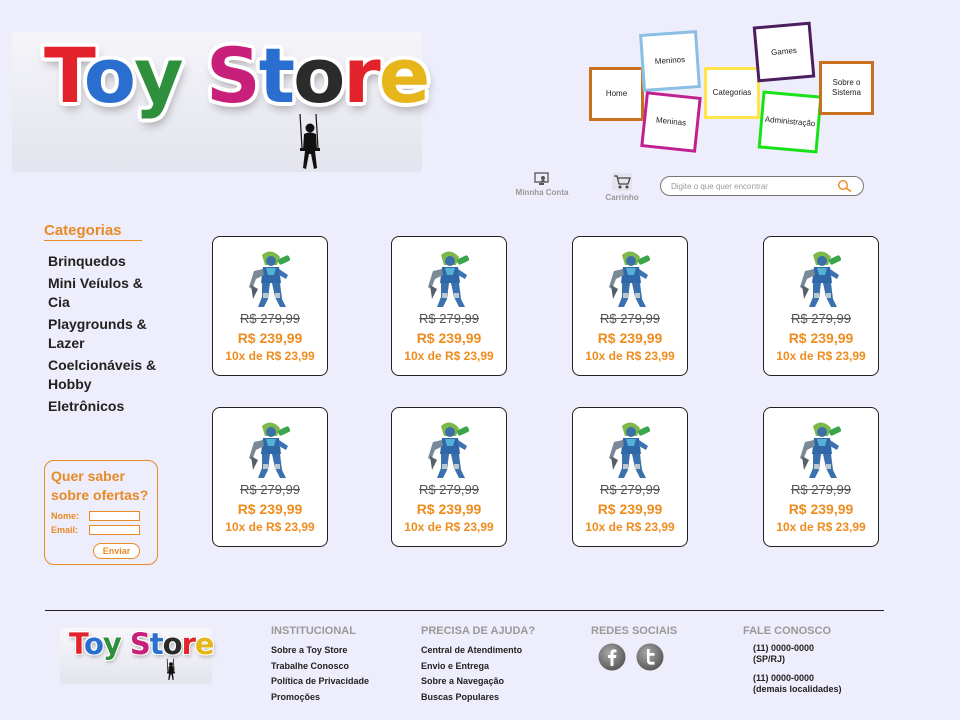  Describe the element at coordinates (103, 375) in the screenshot. I see `category-item-colecionaveis: Coelcionáveis & Hobby` at that location.